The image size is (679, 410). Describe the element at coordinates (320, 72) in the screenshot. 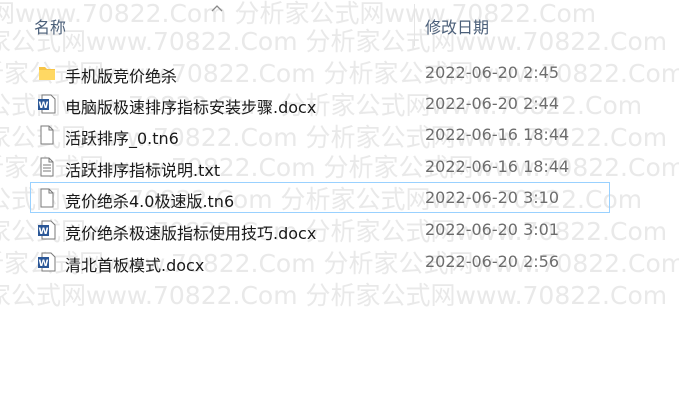

I see `file-row: 手机版竞价绝杀 2022-06-20 2:45` at that location.